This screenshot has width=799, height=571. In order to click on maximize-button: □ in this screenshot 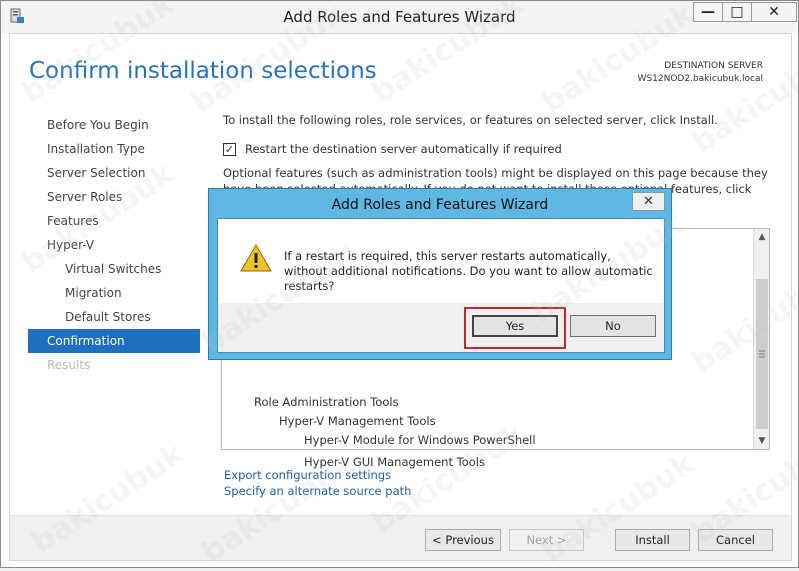, I will do `click(737, 12)`.